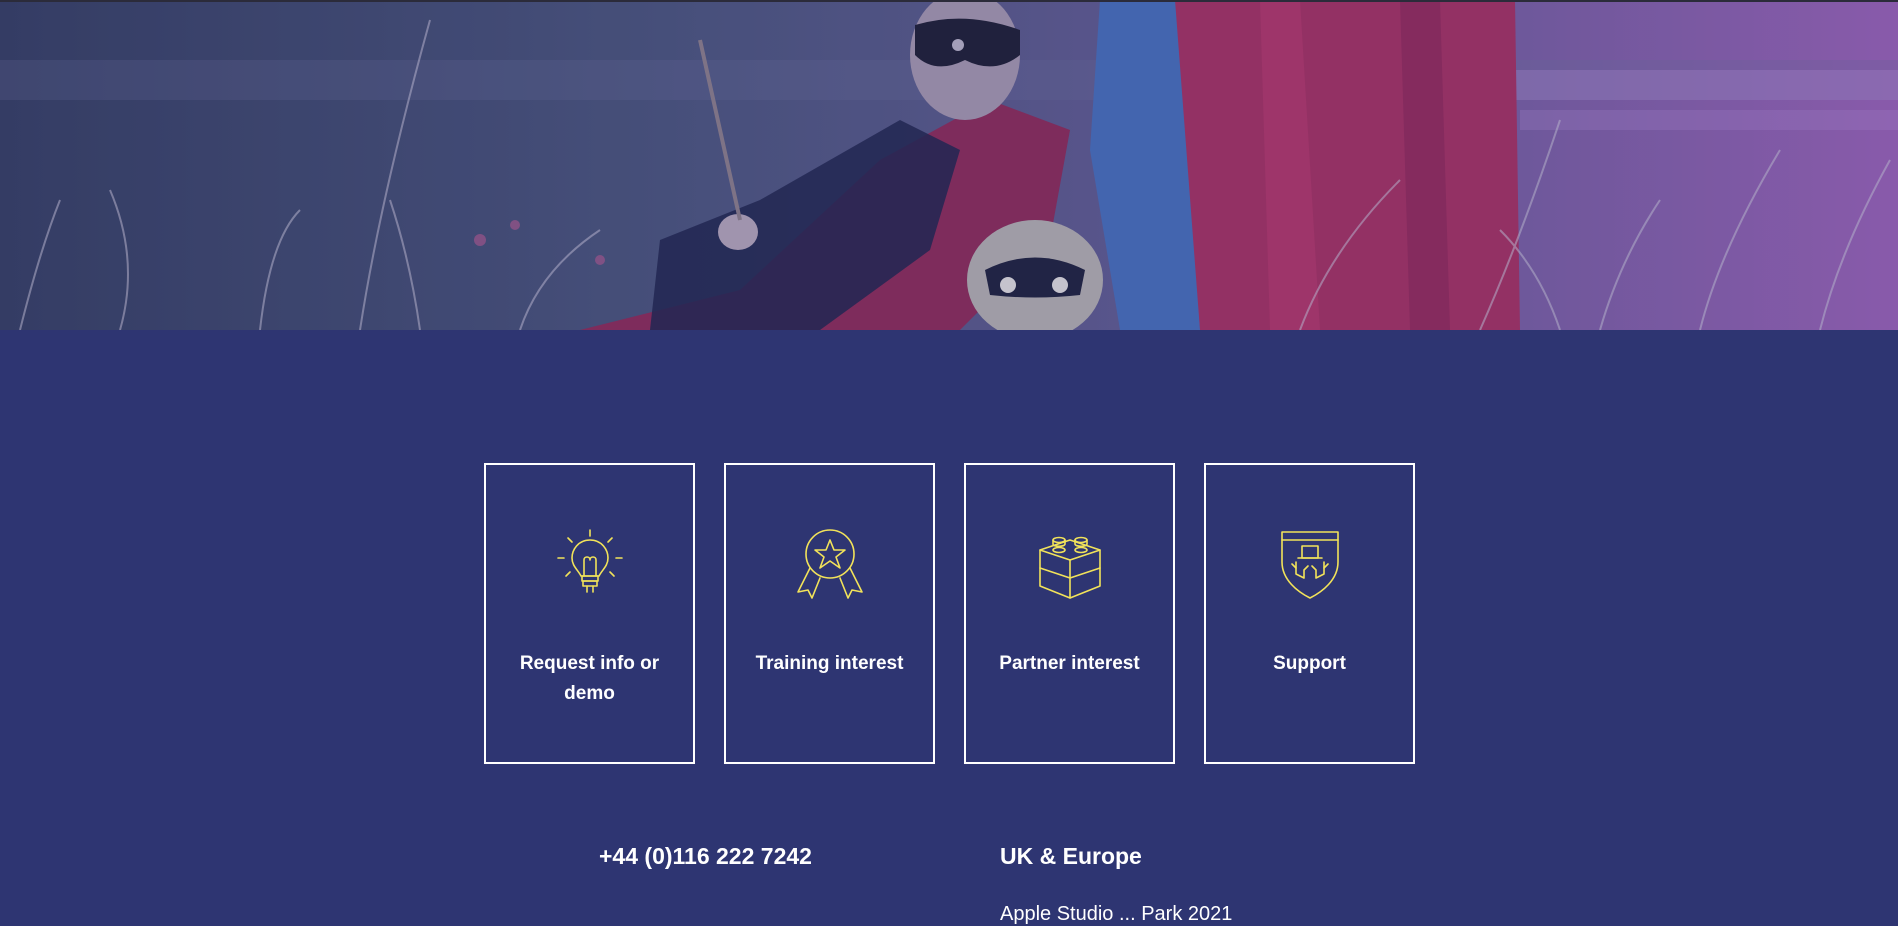 Image resolution: width=1898 pixels, height=926 pixels. I want to click on lightbulb-icon, so click(589, 561).